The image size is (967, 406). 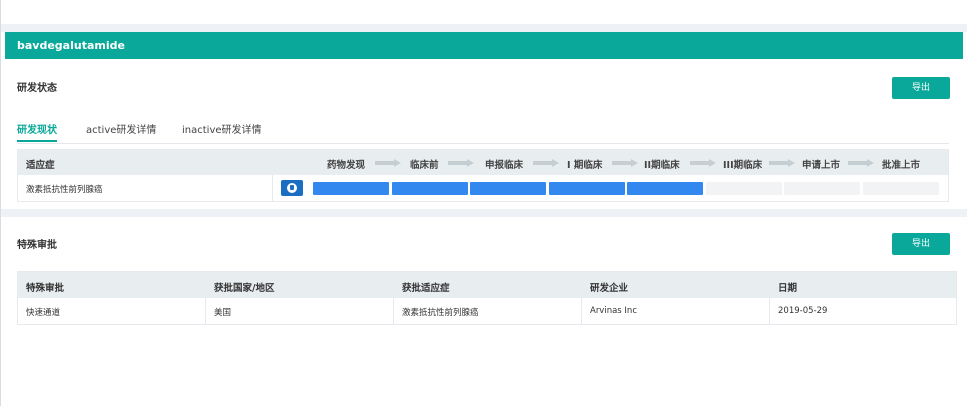 What do you see at coordinates (613, 311) in the screenshot?
I see `cell-company: Arvinas Inc` at bounding box center [613, 311].